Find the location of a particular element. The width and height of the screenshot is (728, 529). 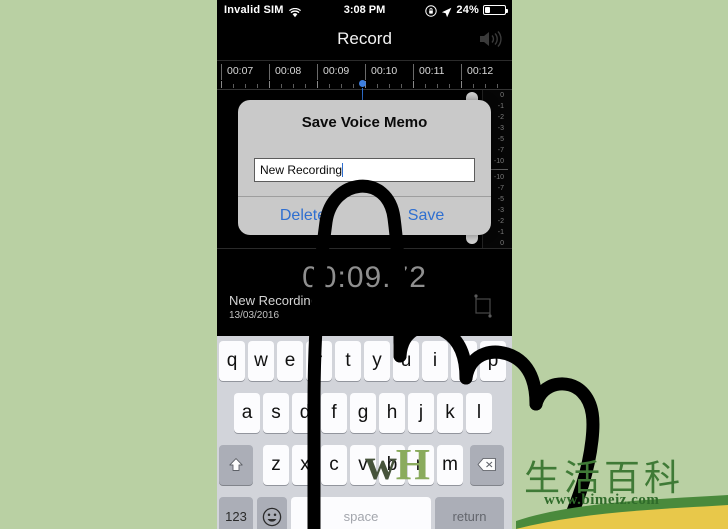

key-d: d is located at coordinates (305, 413).